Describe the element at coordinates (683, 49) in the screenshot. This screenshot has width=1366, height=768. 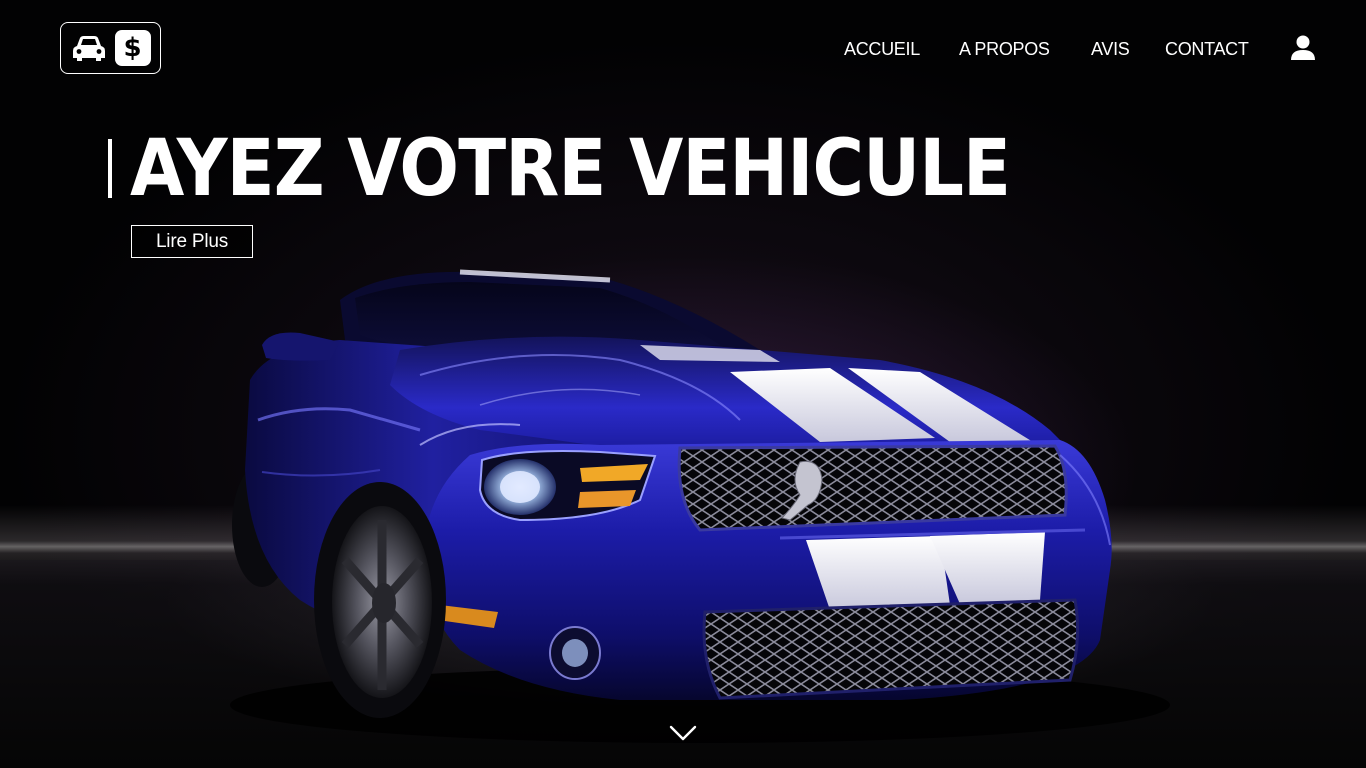
I see `main-nav: ACCUEIL A PROPOS AVIS CONTACT` at that location.